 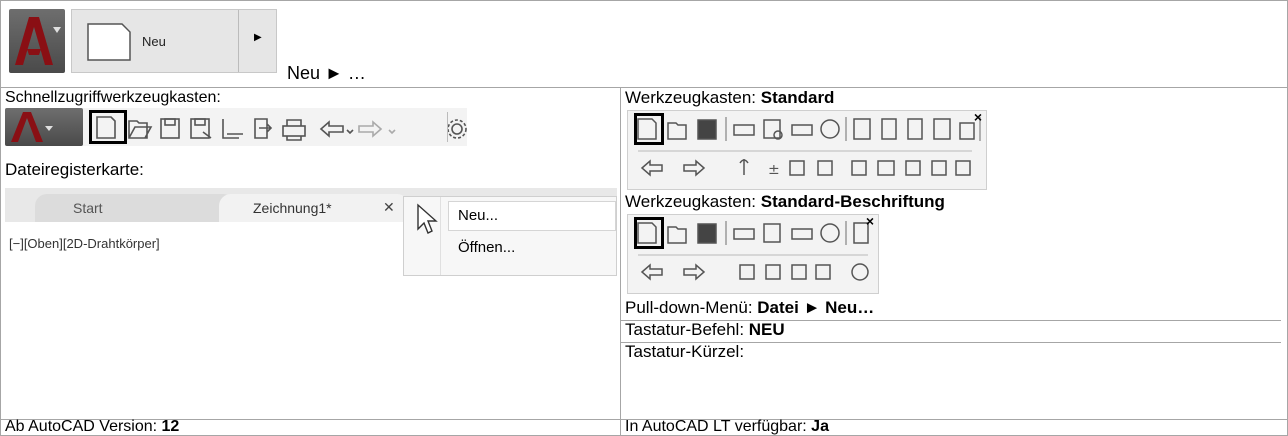 What do you see at coordinates (685, 351) in the screenshot?
I see `shortcut-line: Tastatur-Kürzel:` at bounding box center [685, 351].